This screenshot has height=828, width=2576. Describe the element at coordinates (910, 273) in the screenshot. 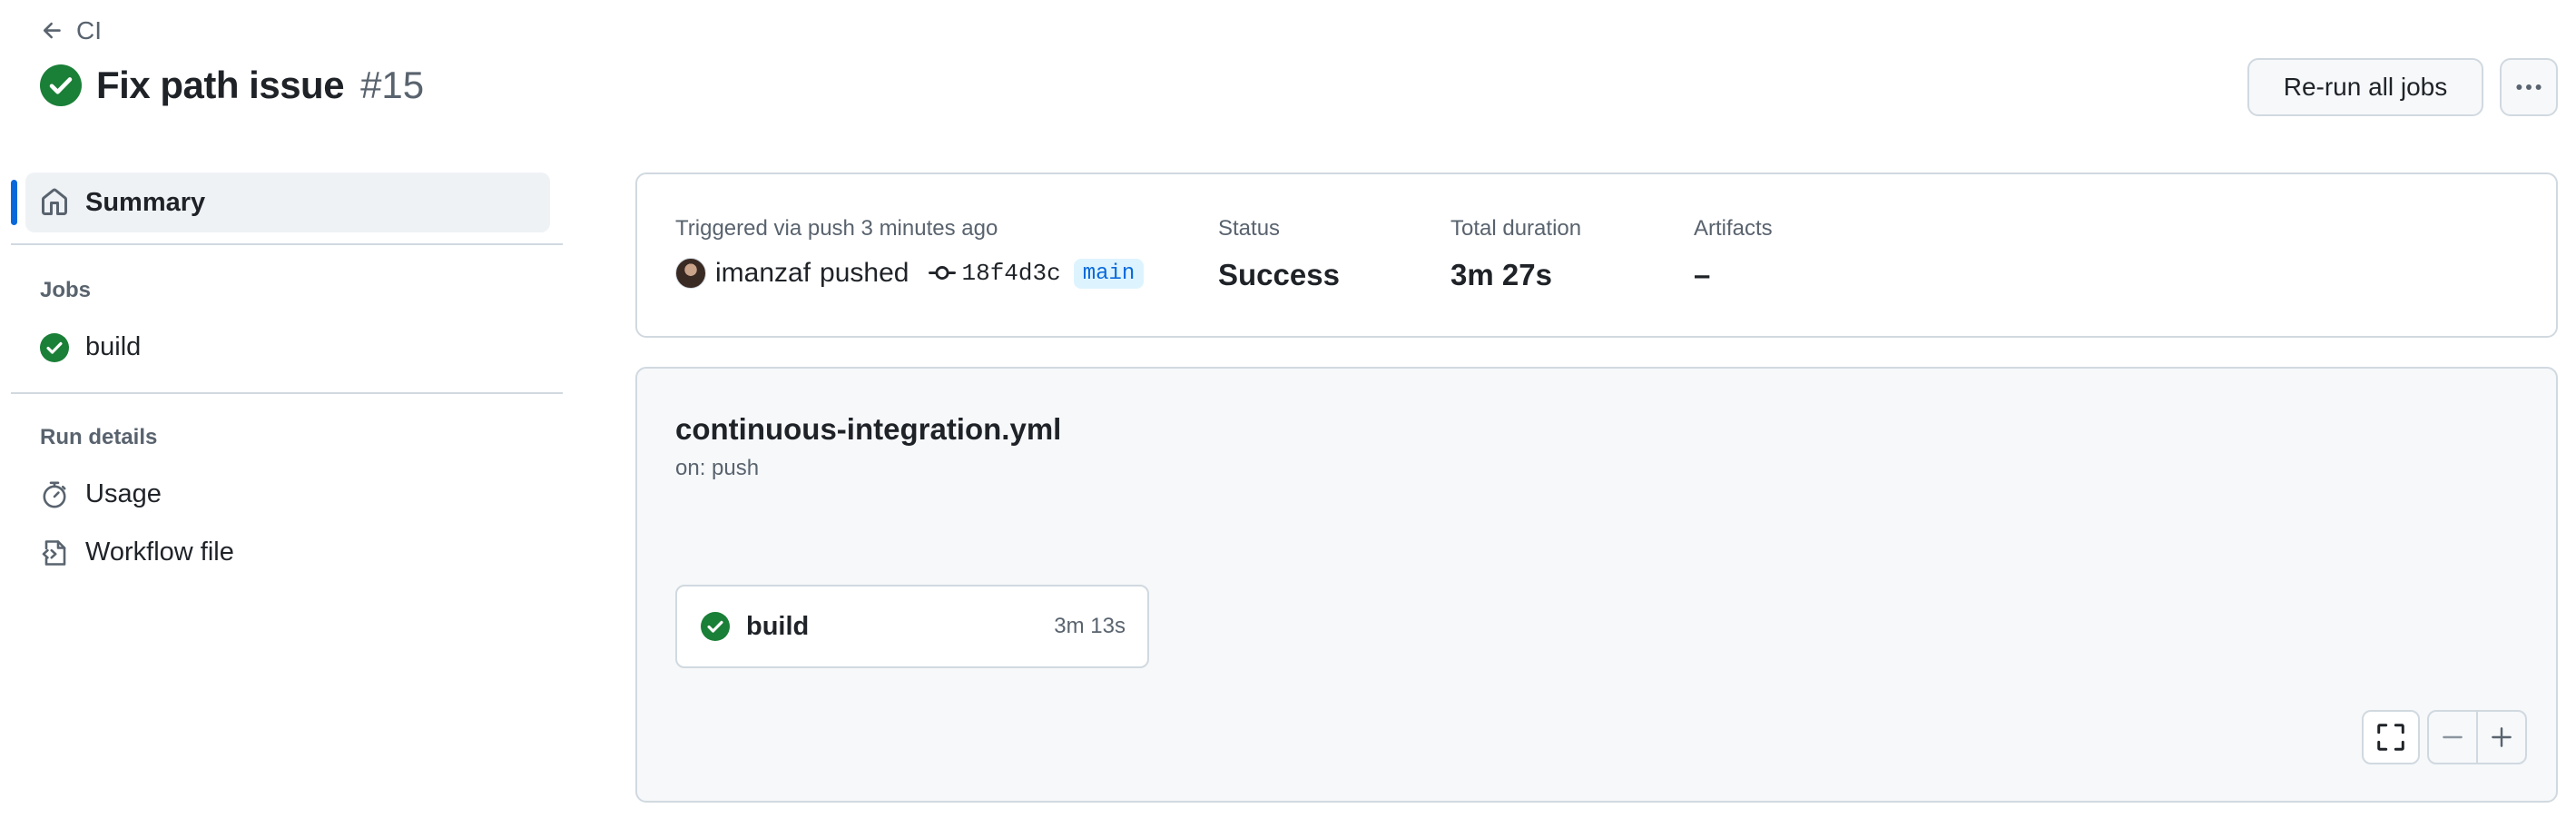

I see `trigger-details: imanzaf pushed 18f4d3c main` at that location.